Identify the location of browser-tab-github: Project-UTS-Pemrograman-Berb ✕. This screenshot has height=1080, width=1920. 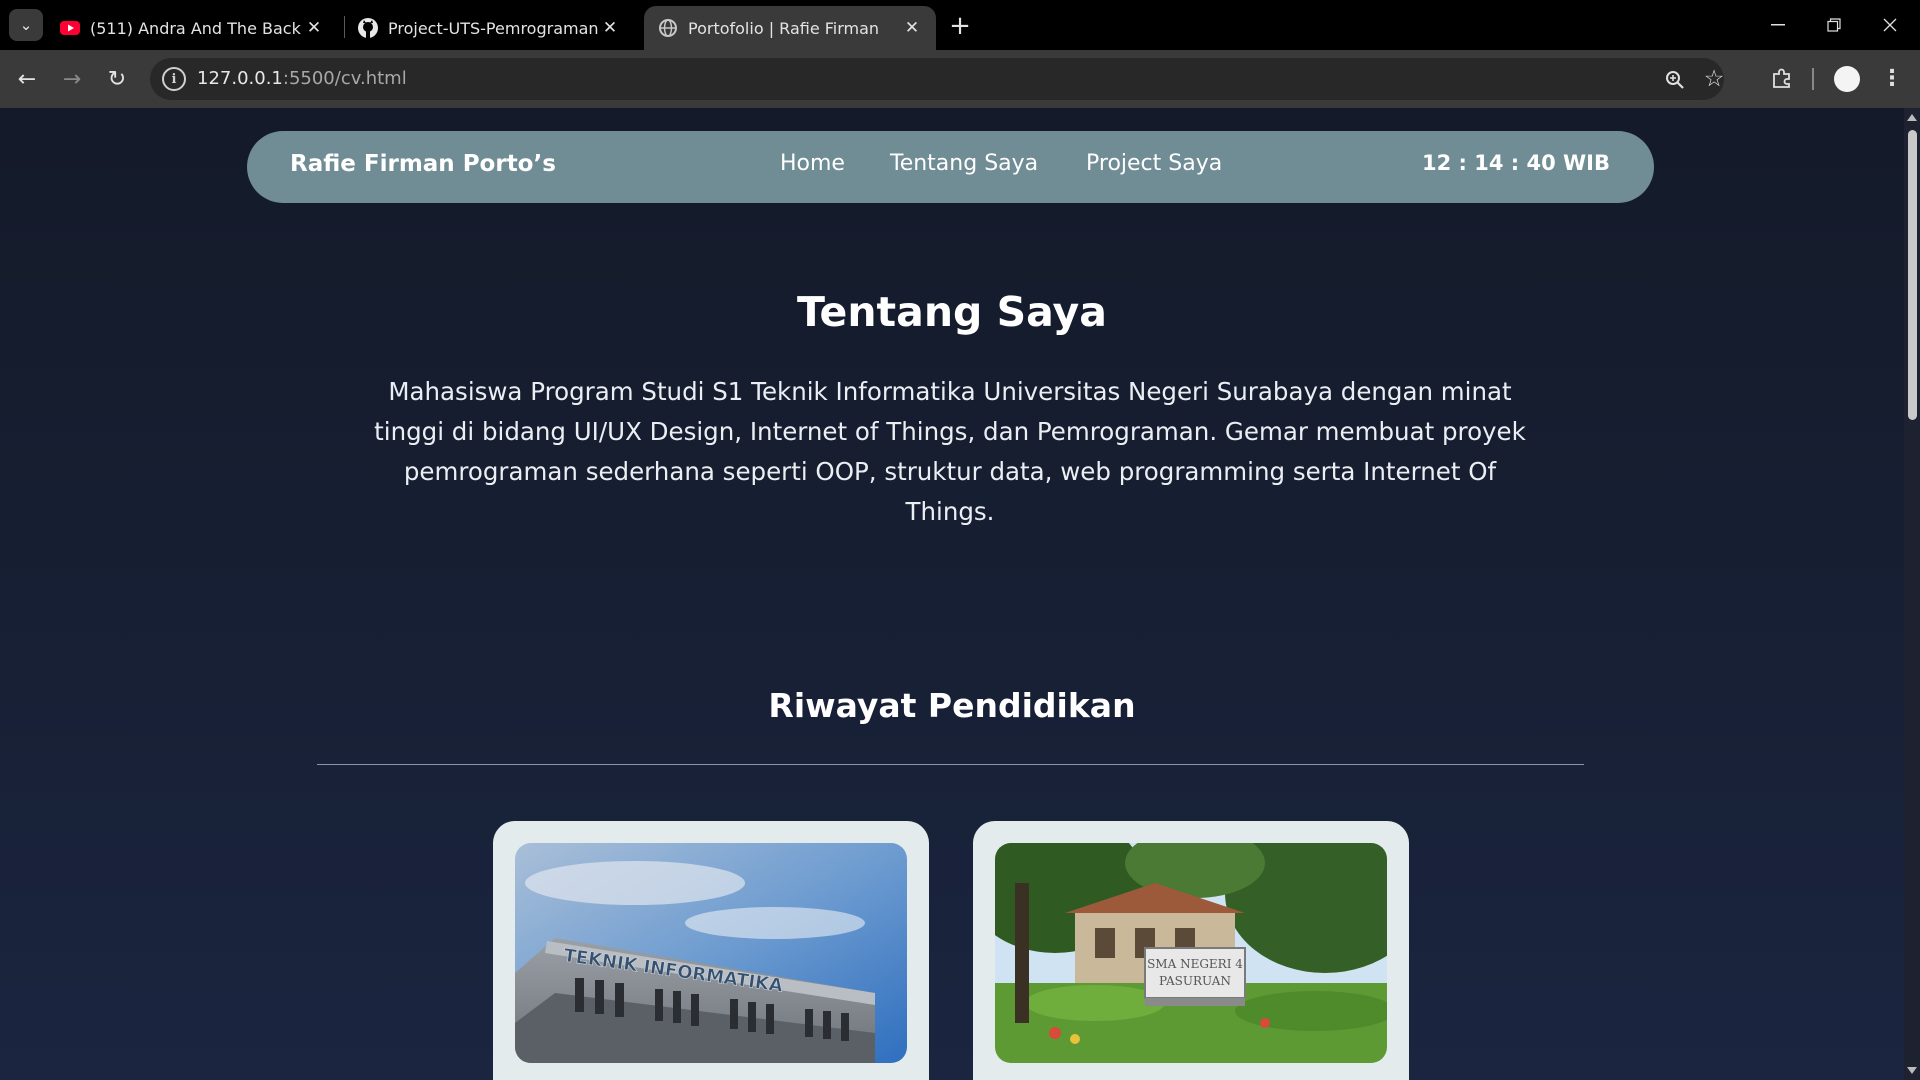
(489, 28).